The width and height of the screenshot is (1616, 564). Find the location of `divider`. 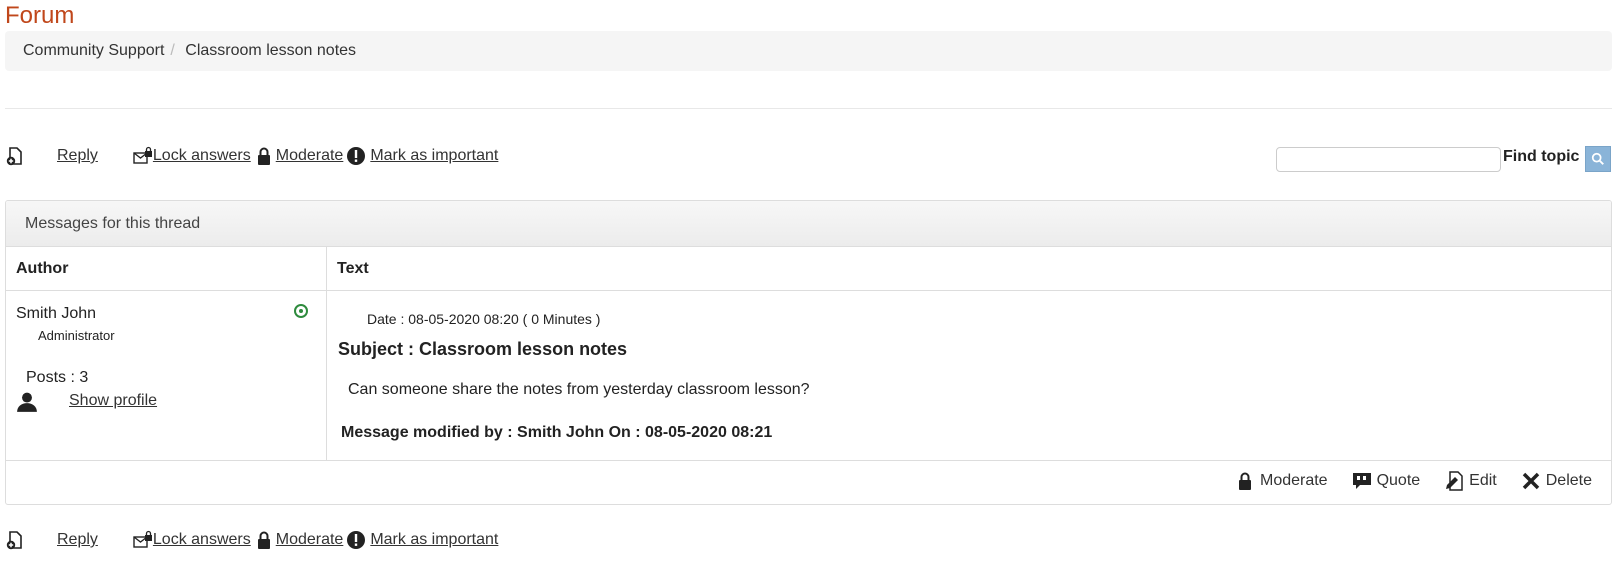

divider is located at coordinates (808, 108).